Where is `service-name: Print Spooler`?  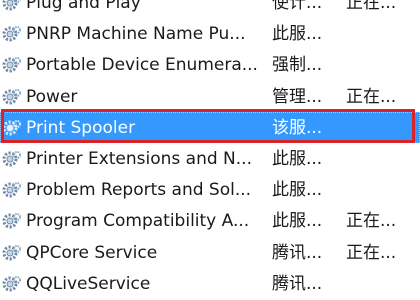
service-name: Print Spooler is located at coordinates (81, 127).